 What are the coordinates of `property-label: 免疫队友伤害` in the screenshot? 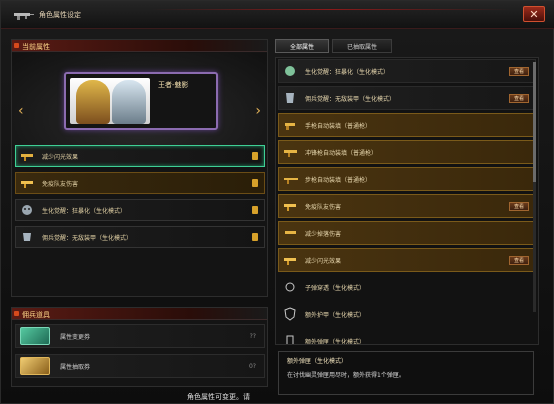 It's located at (323, 207).